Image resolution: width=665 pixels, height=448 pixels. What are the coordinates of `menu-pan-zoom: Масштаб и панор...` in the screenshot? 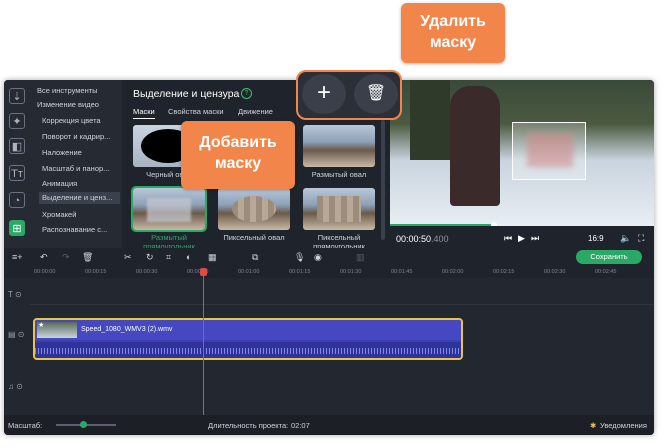 It's located at (75, 168).